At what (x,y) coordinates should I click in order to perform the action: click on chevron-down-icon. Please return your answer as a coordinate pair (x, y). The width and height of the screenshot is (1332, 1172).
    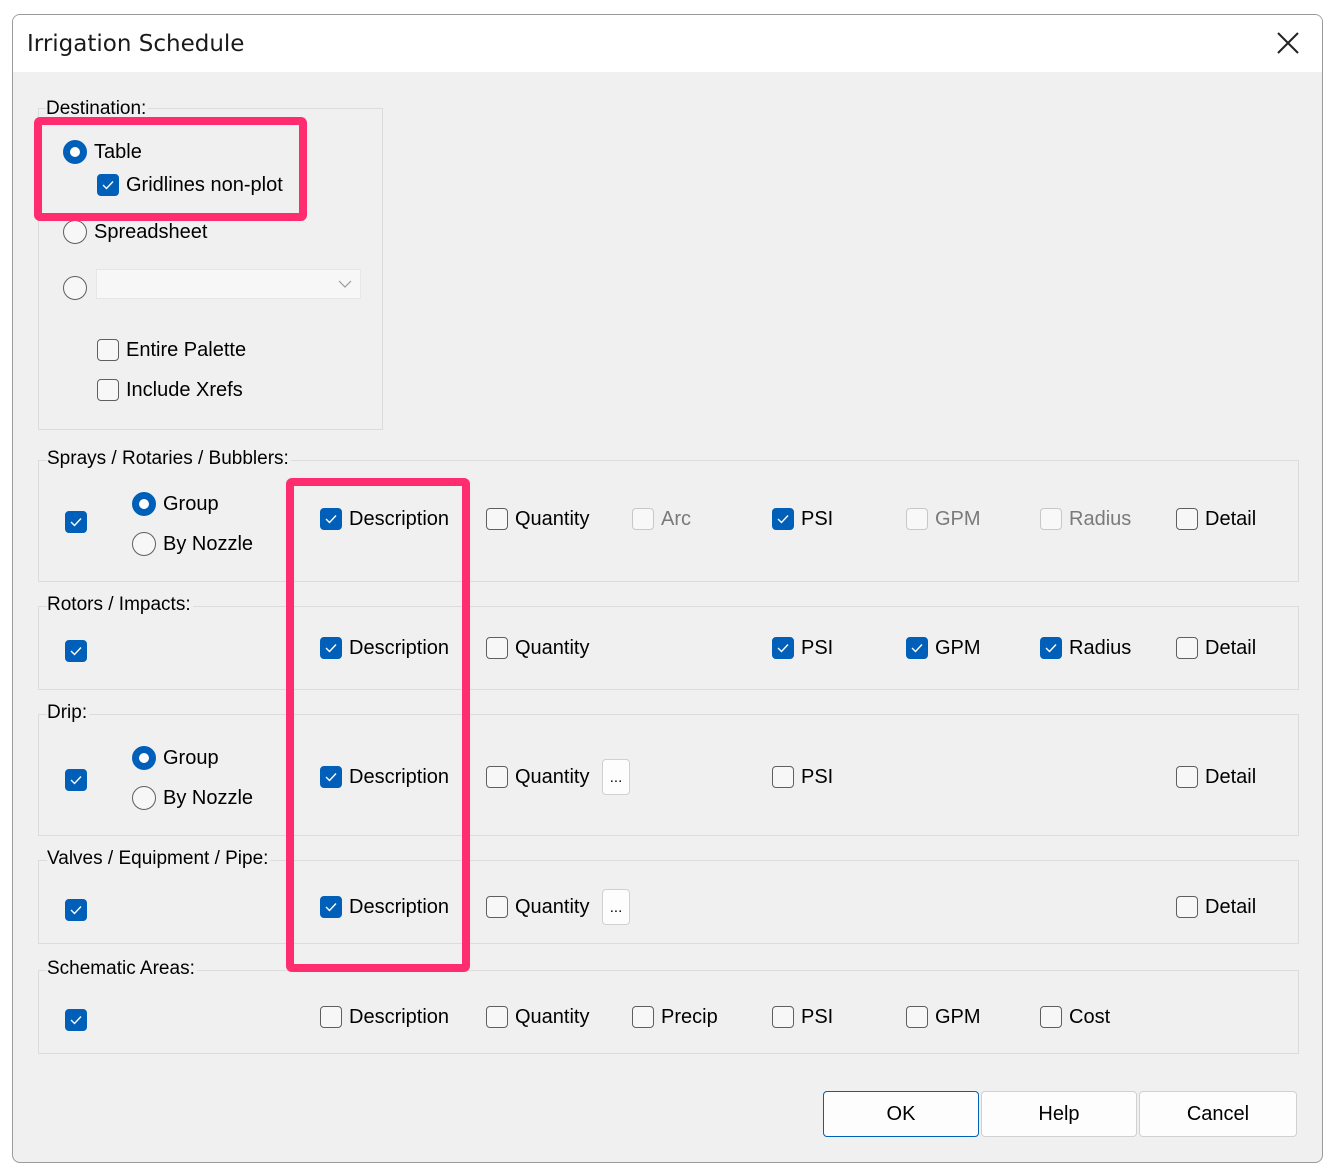
    Looking at the image, I should click on (345, 284).